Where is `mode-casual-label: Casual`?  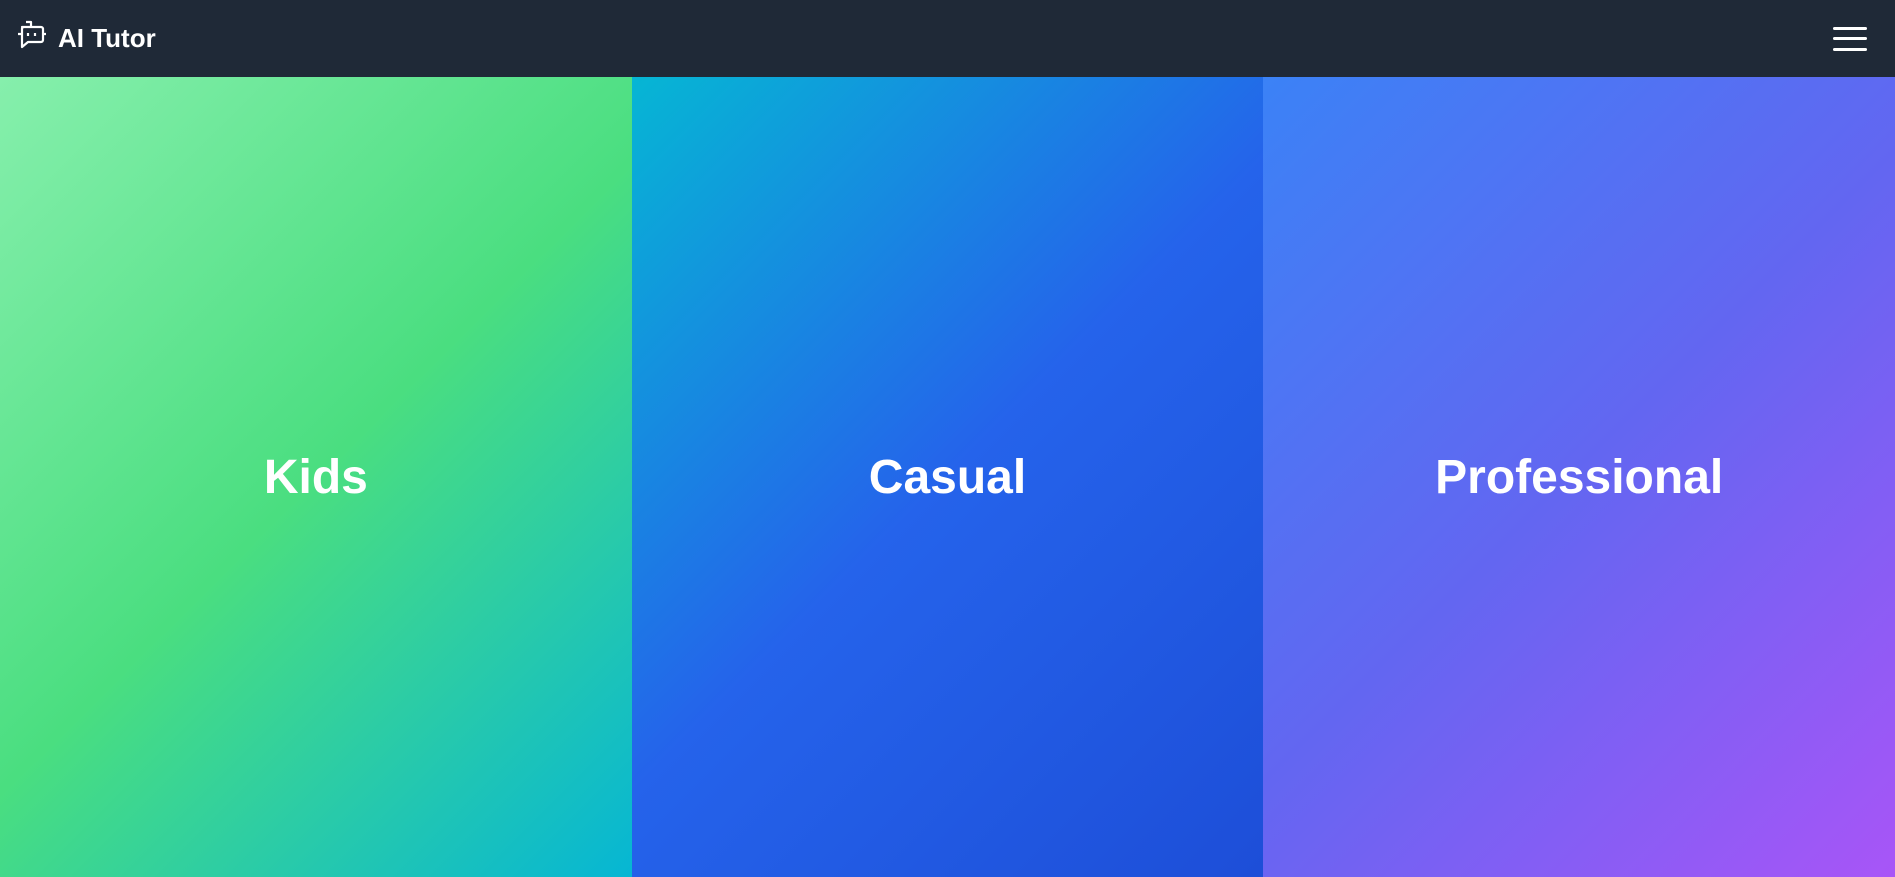 mode-casual-label: Casual is located at coordinates (947, 477).